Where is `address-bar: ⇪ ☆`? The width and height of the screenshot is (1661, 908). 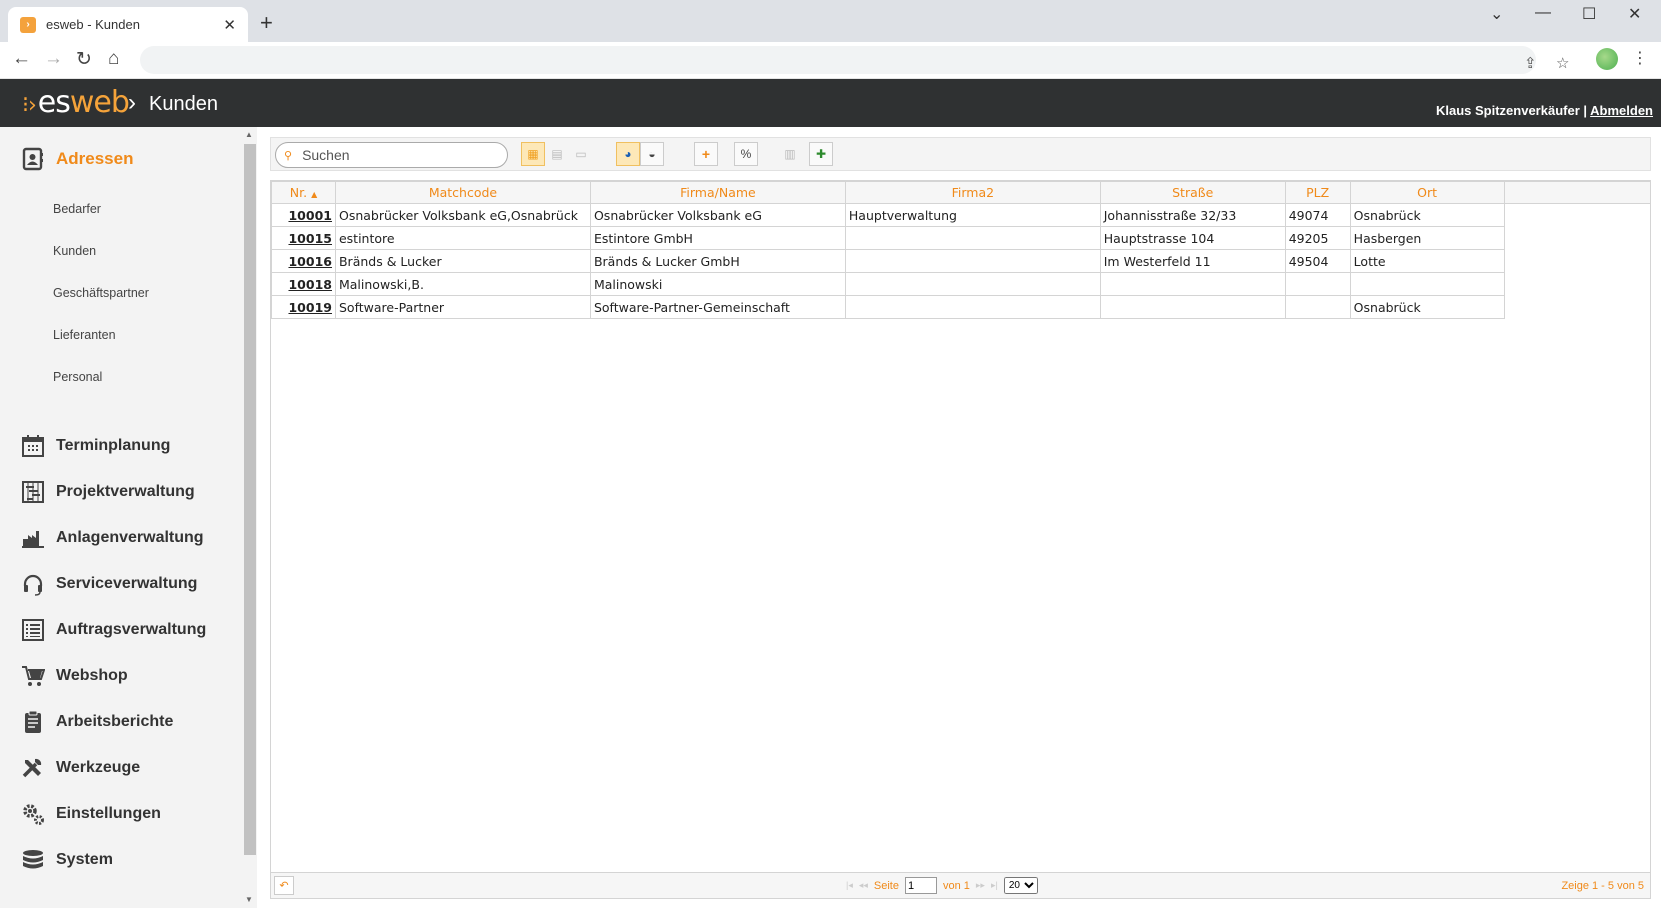 address-bar: ⇪ ☆ is located at coordinates (854, 60).